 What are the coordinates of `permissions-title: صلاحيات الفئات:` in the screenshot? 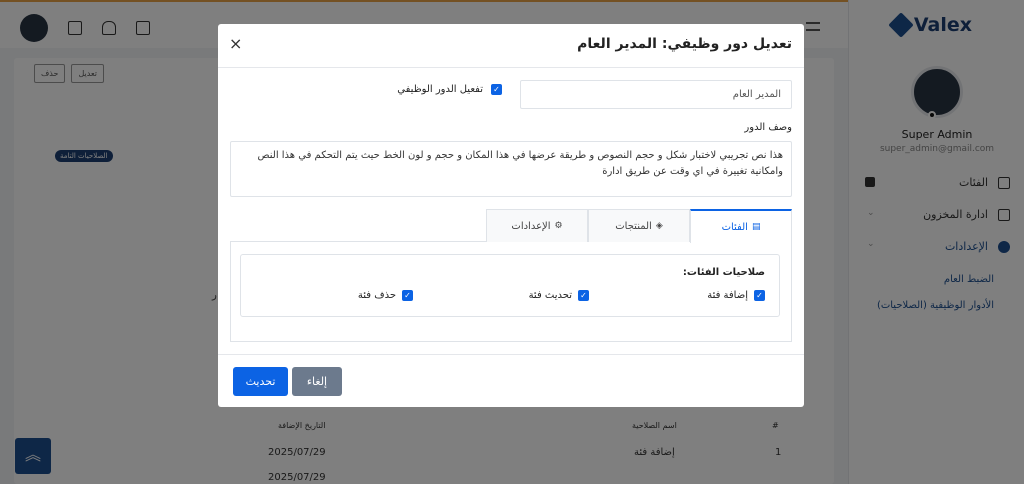 It's located at (723, 272).